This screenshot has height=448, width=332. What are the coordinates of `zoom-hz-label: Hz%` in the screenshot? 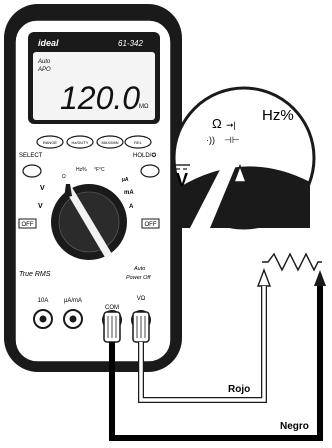 It's located at (278, 115).